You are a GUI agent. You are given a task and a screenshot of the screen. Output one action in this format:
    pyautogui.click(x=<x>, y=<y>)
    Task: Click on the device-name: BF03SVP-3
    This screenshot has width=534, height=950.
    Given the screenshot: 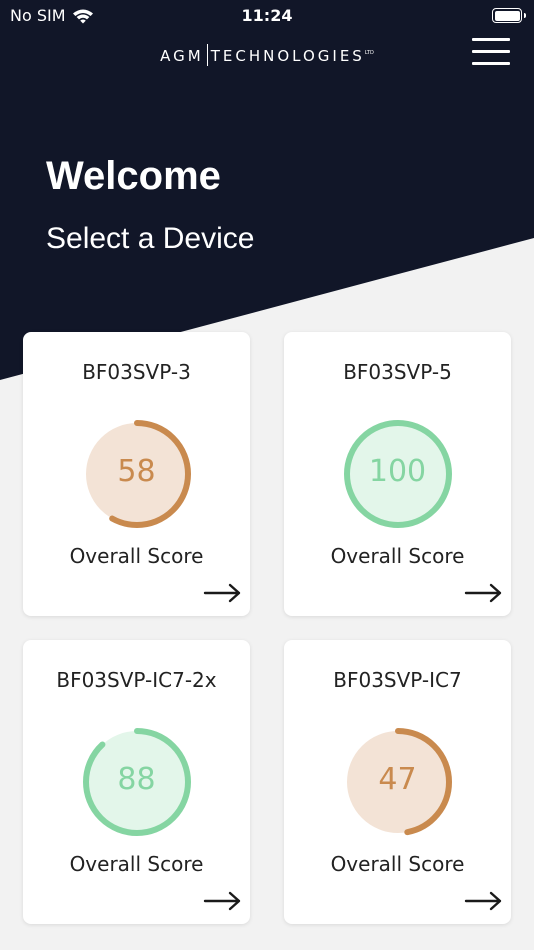 What is the action you would take?
    pyautogui.click(x=136, y=372)
    